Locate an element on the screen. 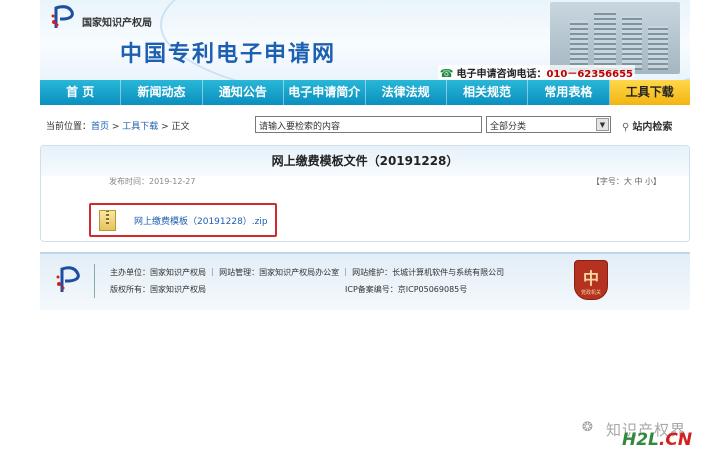 Image resolution: width=720 pixels, height=461 pixels. breadcrumb-current: 正文 is located at coordinates (180, 127).